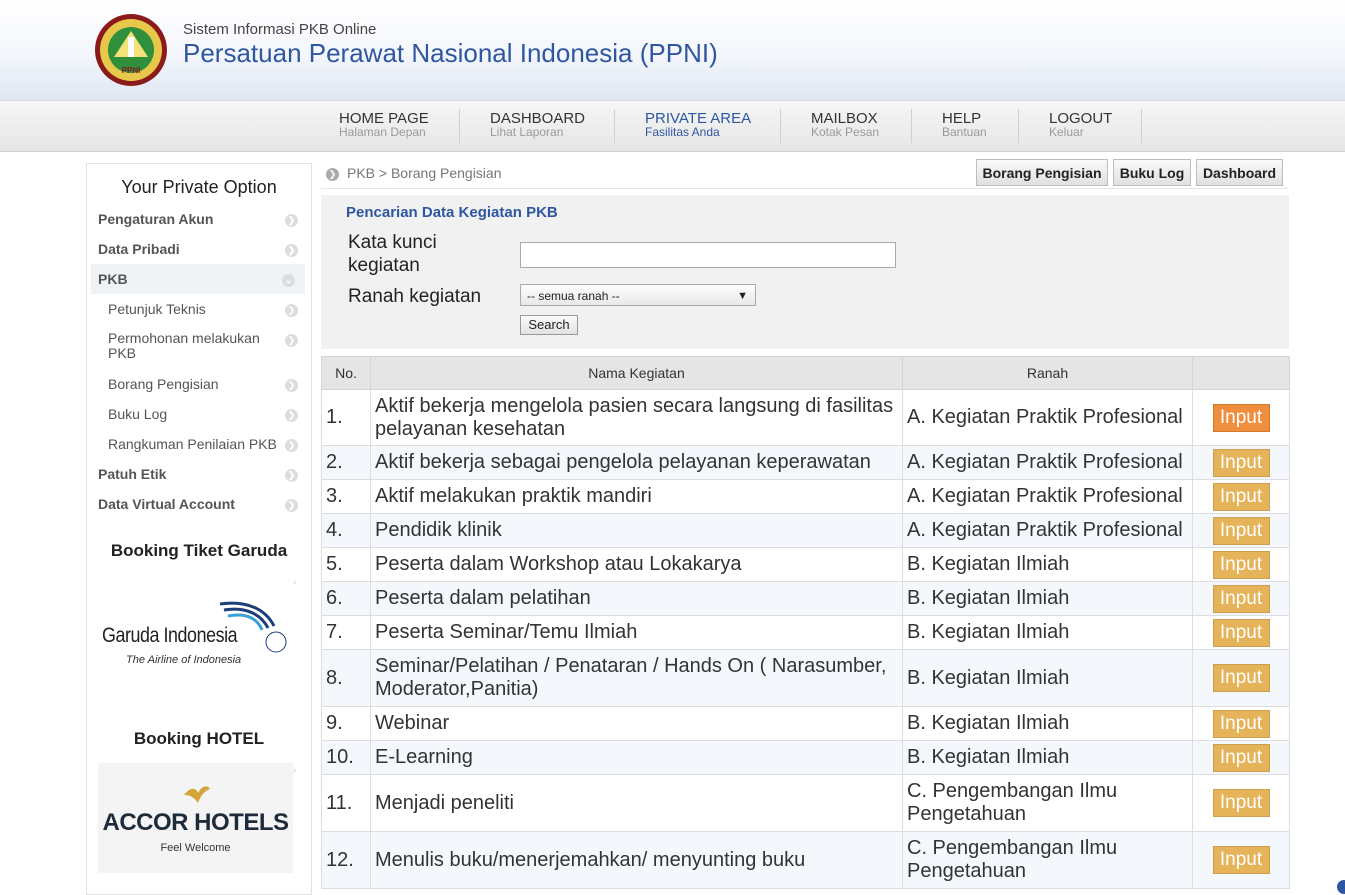 This screenshot has height=895, width=1345. Describe the element at coordinates (184, 660) in the screenshot. I see `garuda-tagline: The Airline of Indonesia` at that location.